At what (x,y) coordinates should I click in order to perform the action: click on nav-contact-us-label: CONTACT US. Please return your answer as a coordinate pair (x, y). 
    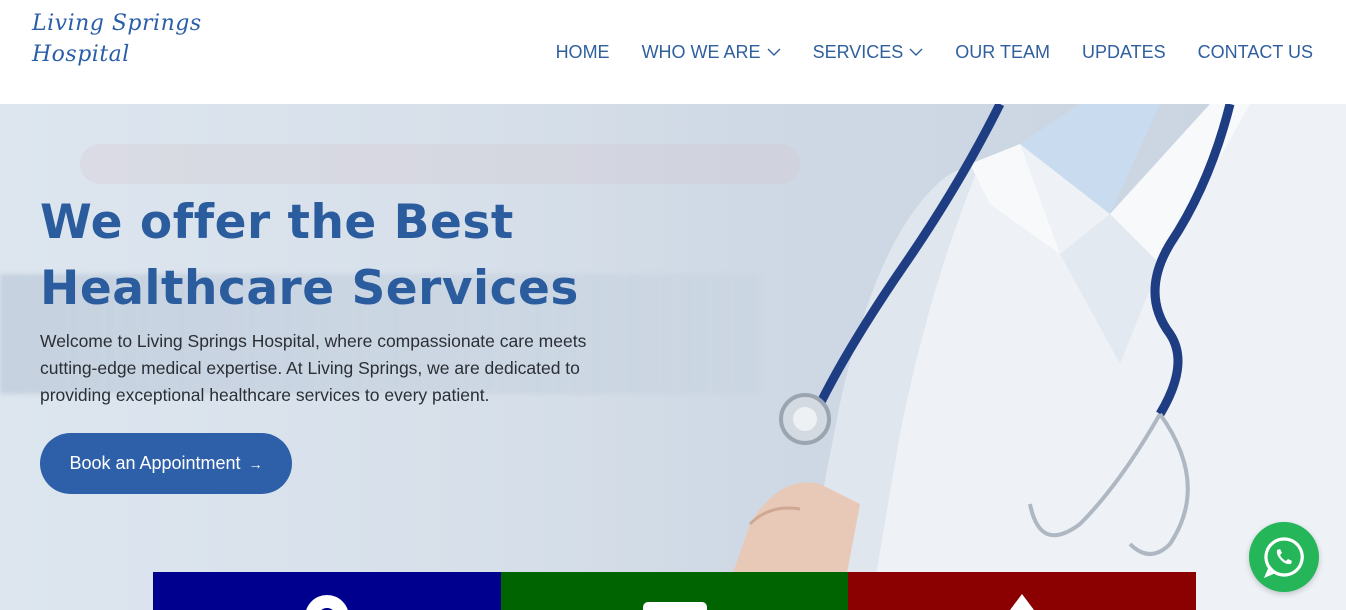
    Looking at the image, I should click on (1255, 51).